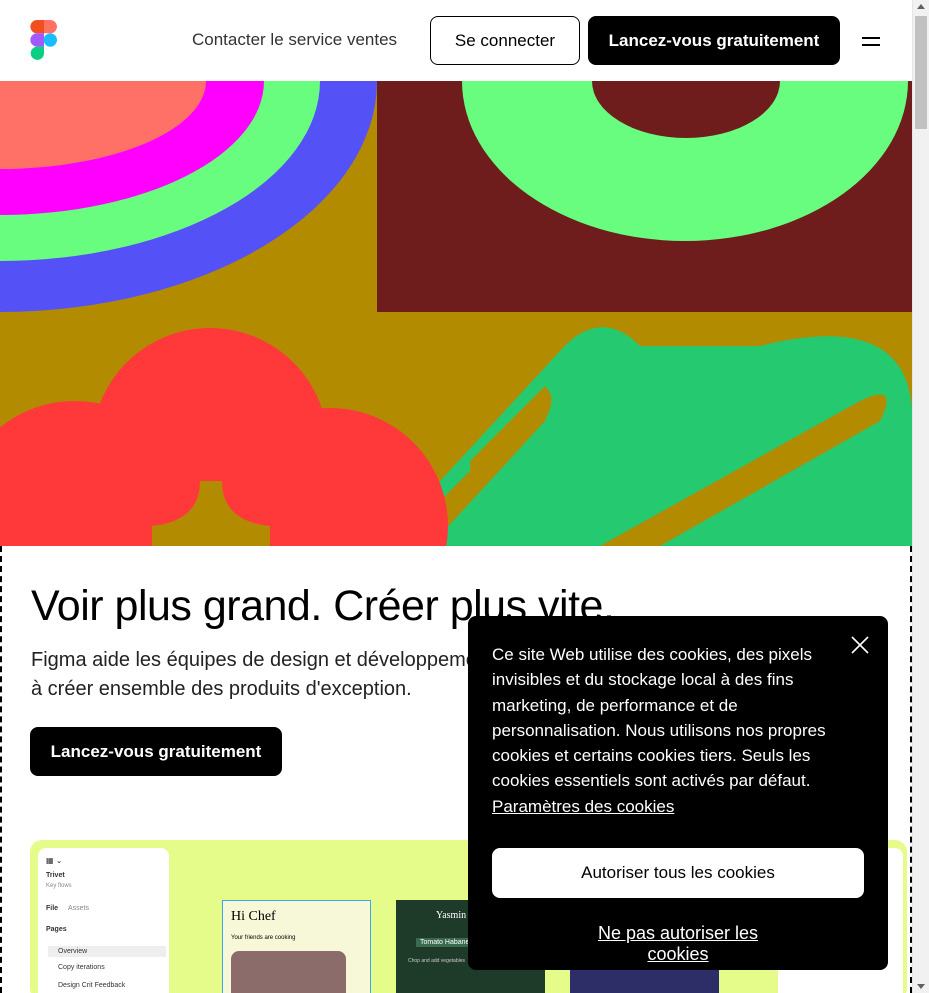 The width and height of the screenshot is (929, 993). Describe the element at coordinates (921, 72) in the screenshot. I see `scroll-thumb` at that location.